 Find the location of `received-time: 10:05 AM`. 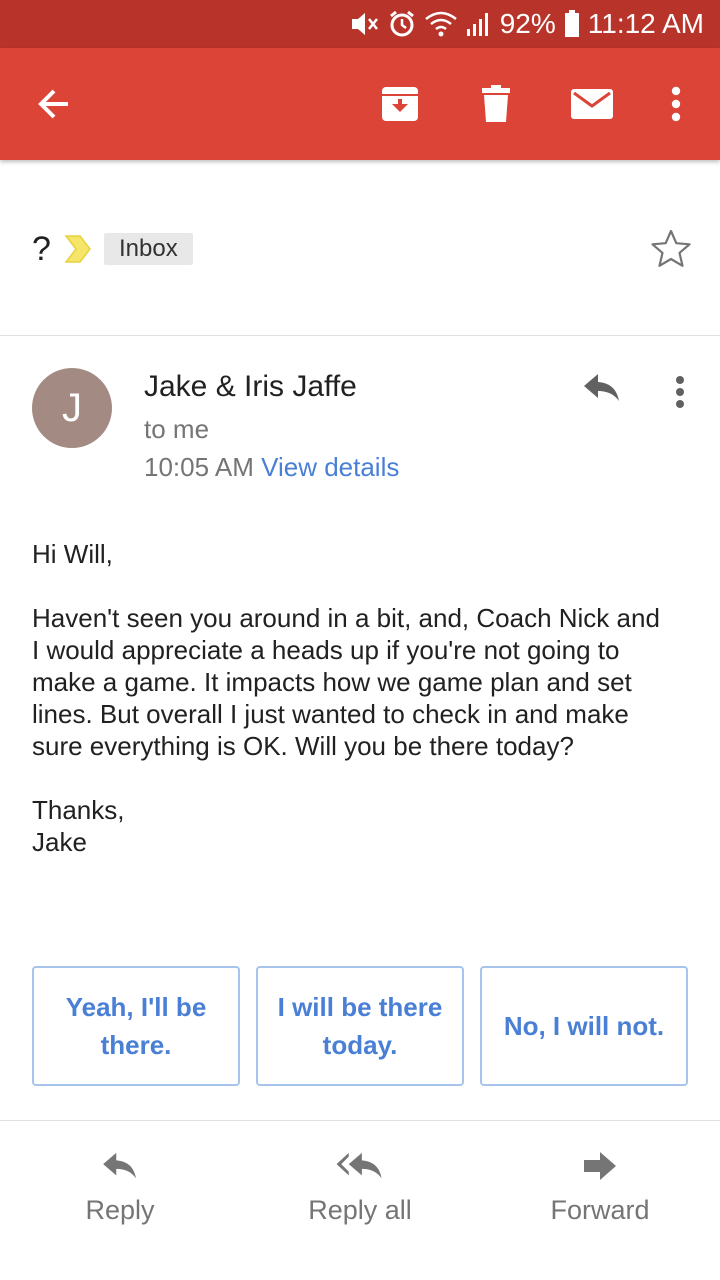

received-time: 10:05 AM is located at coordinates (199, 467).